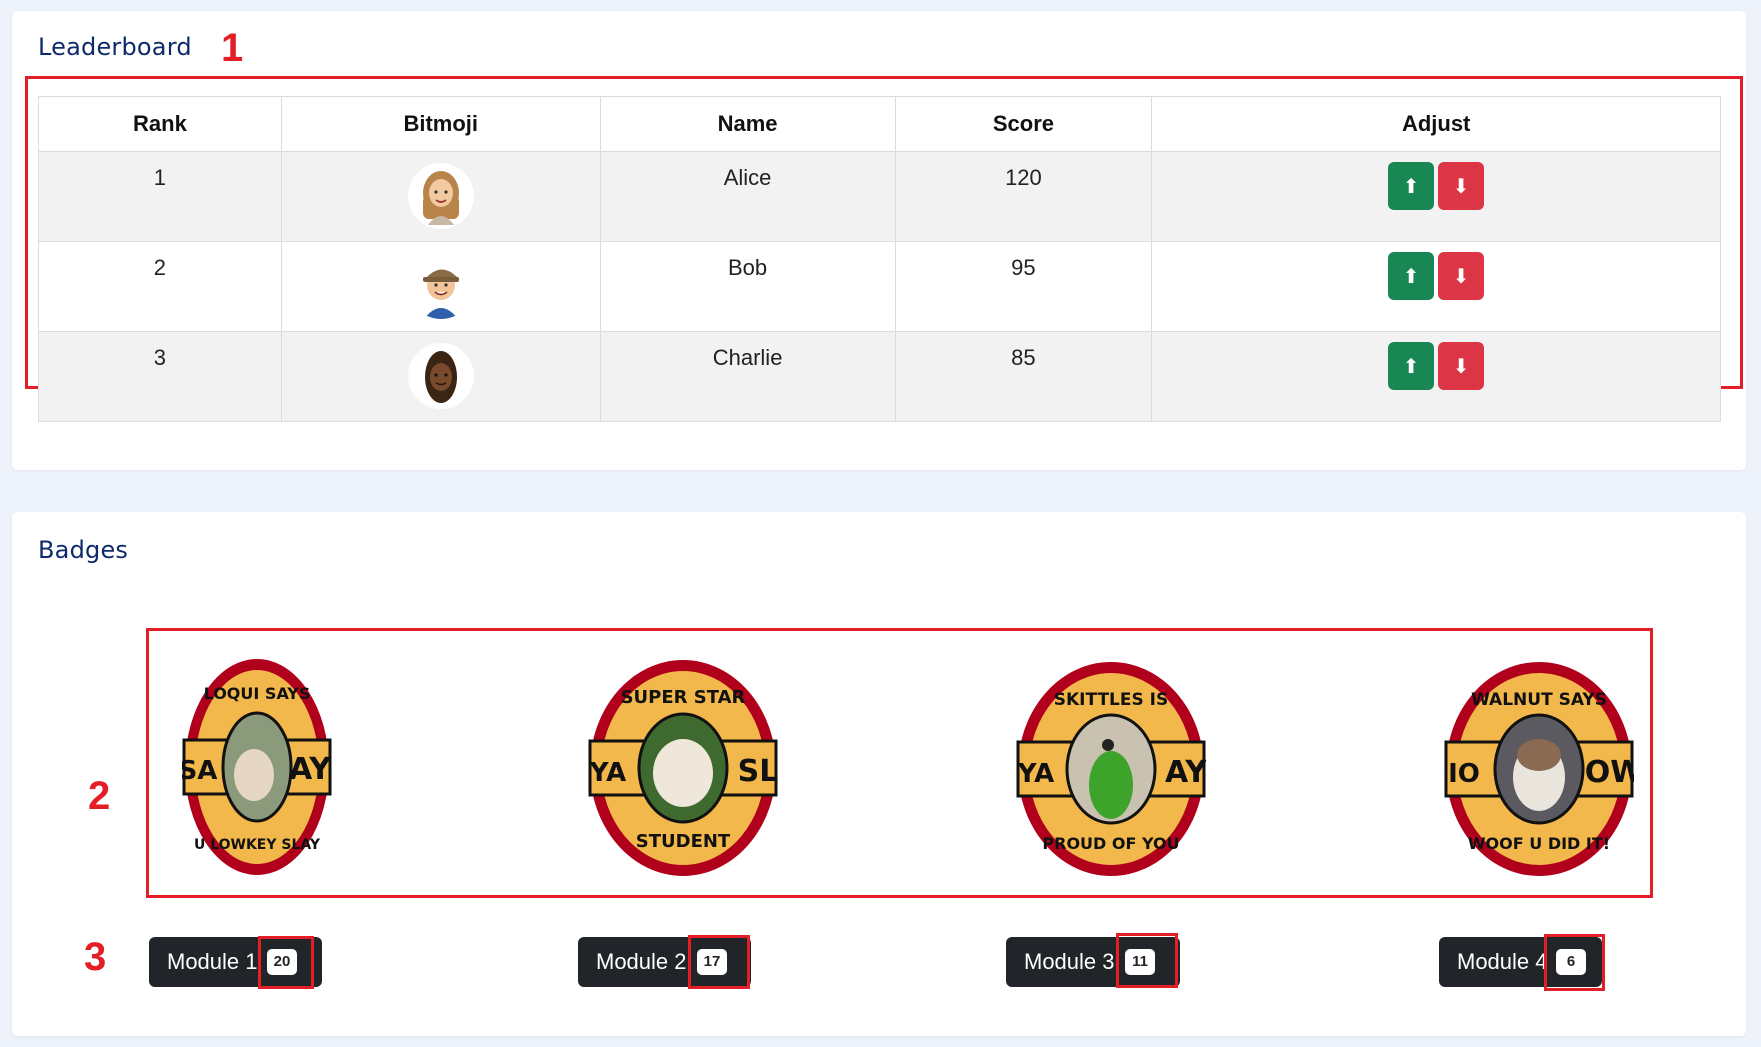  I want to click on badge-ring-text-top: WALNUT SAYS, so click(1539, 700).